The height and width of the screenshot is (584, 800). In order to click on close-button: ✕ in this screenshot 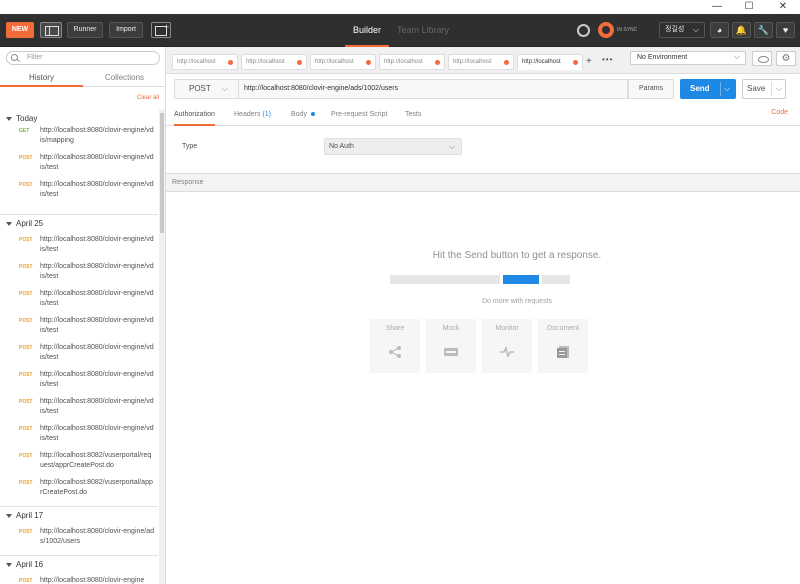, I will do `click(783, 7)`.